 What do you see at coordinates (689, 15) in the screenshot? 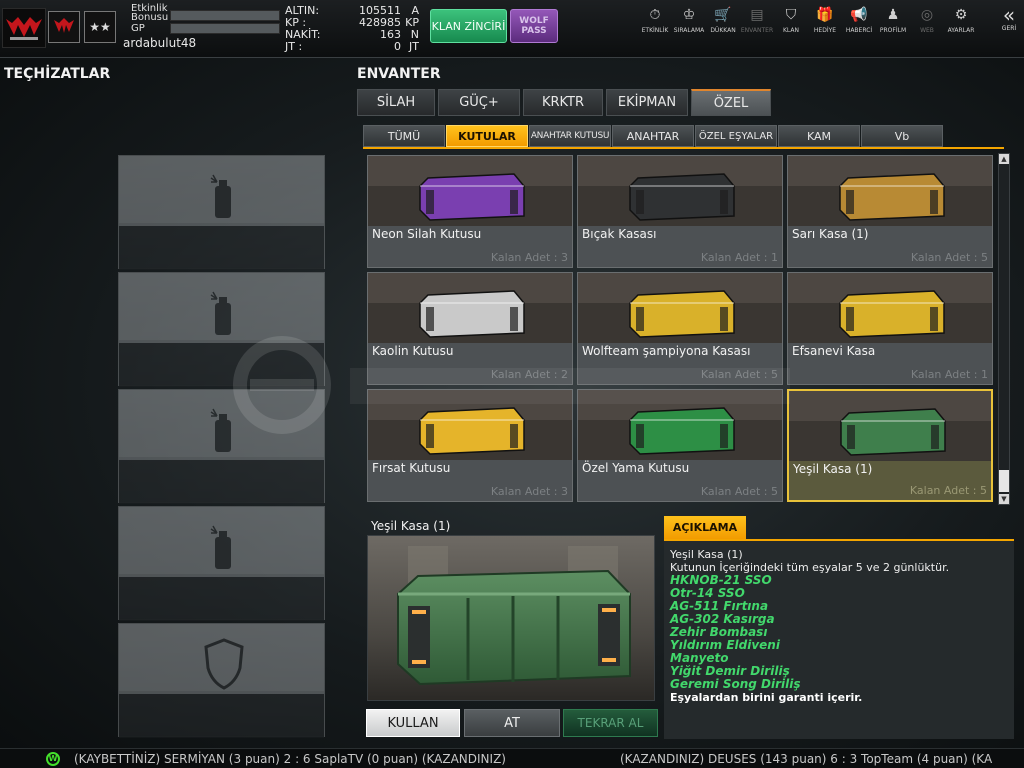
I see `medal-icon: ♔` at bounding box center [689, 15].